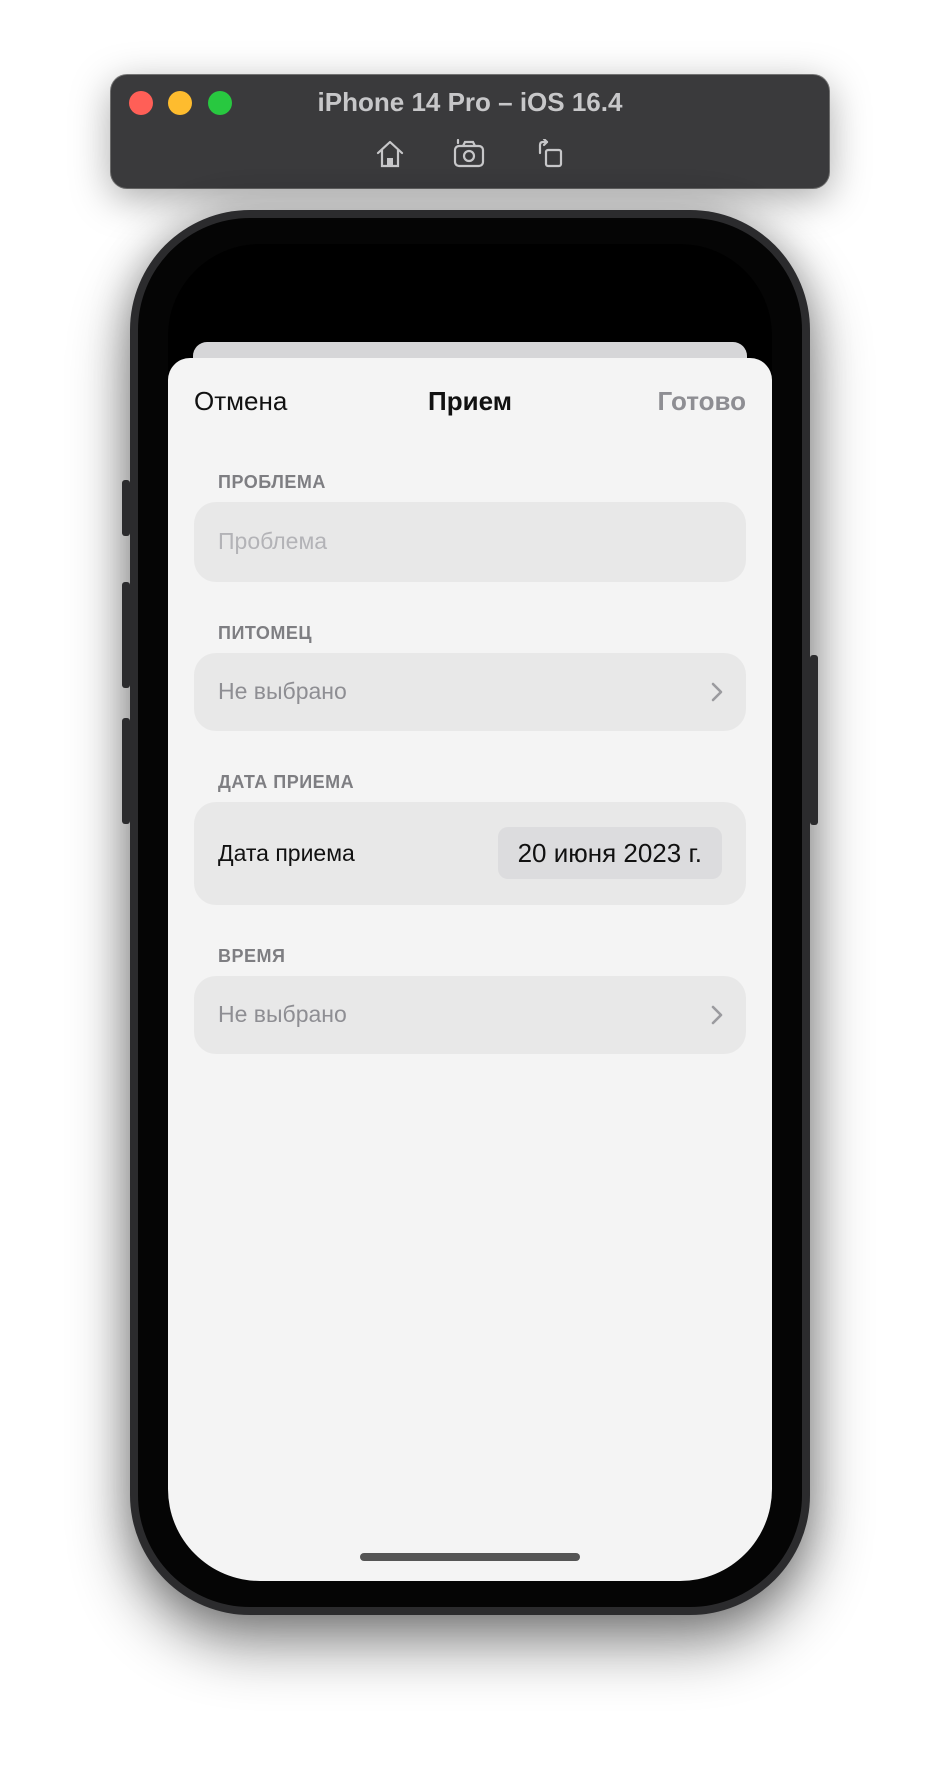  What do you see at coordinates (390, 154) in the screenshot?
I see `home-icon` at bounding box center [390, 154].